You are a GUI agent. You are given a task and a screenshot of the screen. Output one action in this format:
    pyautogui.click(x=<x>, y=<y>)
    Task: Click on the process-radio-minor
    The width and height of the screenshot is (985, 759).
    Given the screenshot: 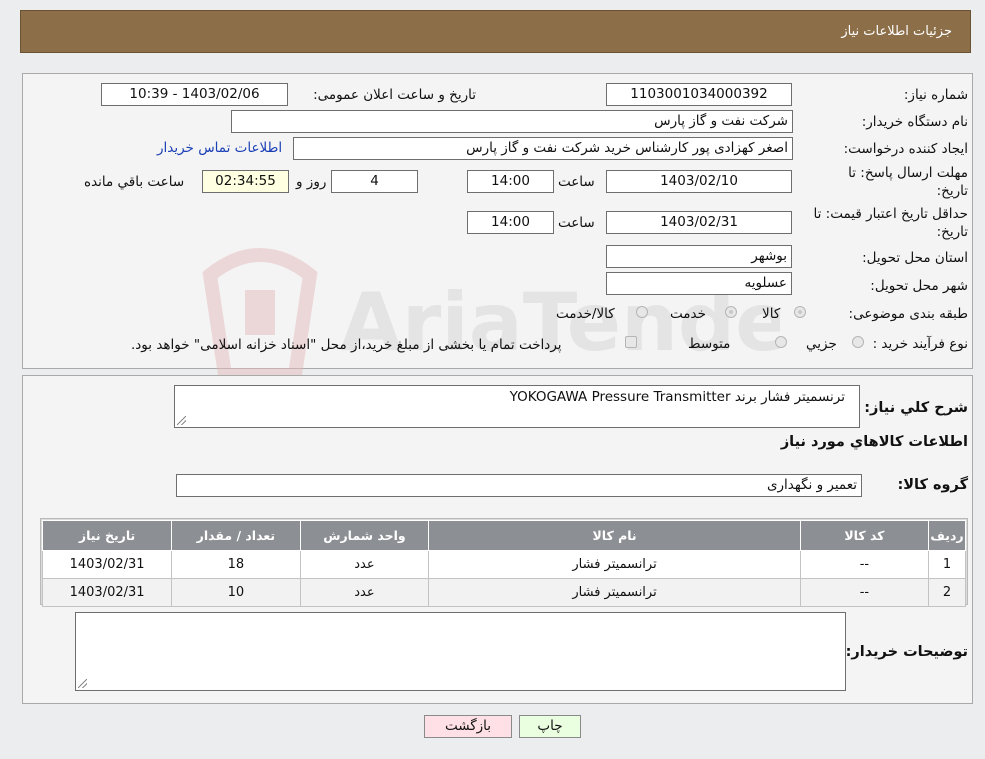 What is the action you would take?
    pyautogui.click(x=858, y=342)
    